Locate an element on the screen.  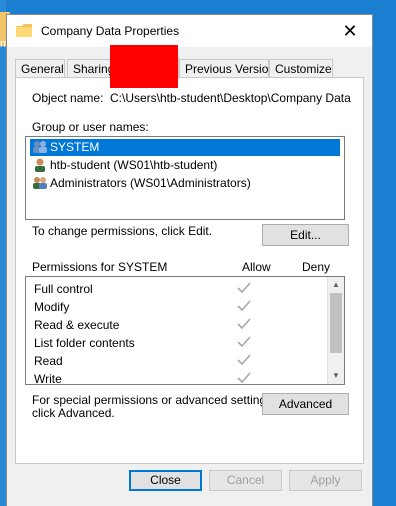
group-names-label: Group or user names: is located at coordinates (90, 127).